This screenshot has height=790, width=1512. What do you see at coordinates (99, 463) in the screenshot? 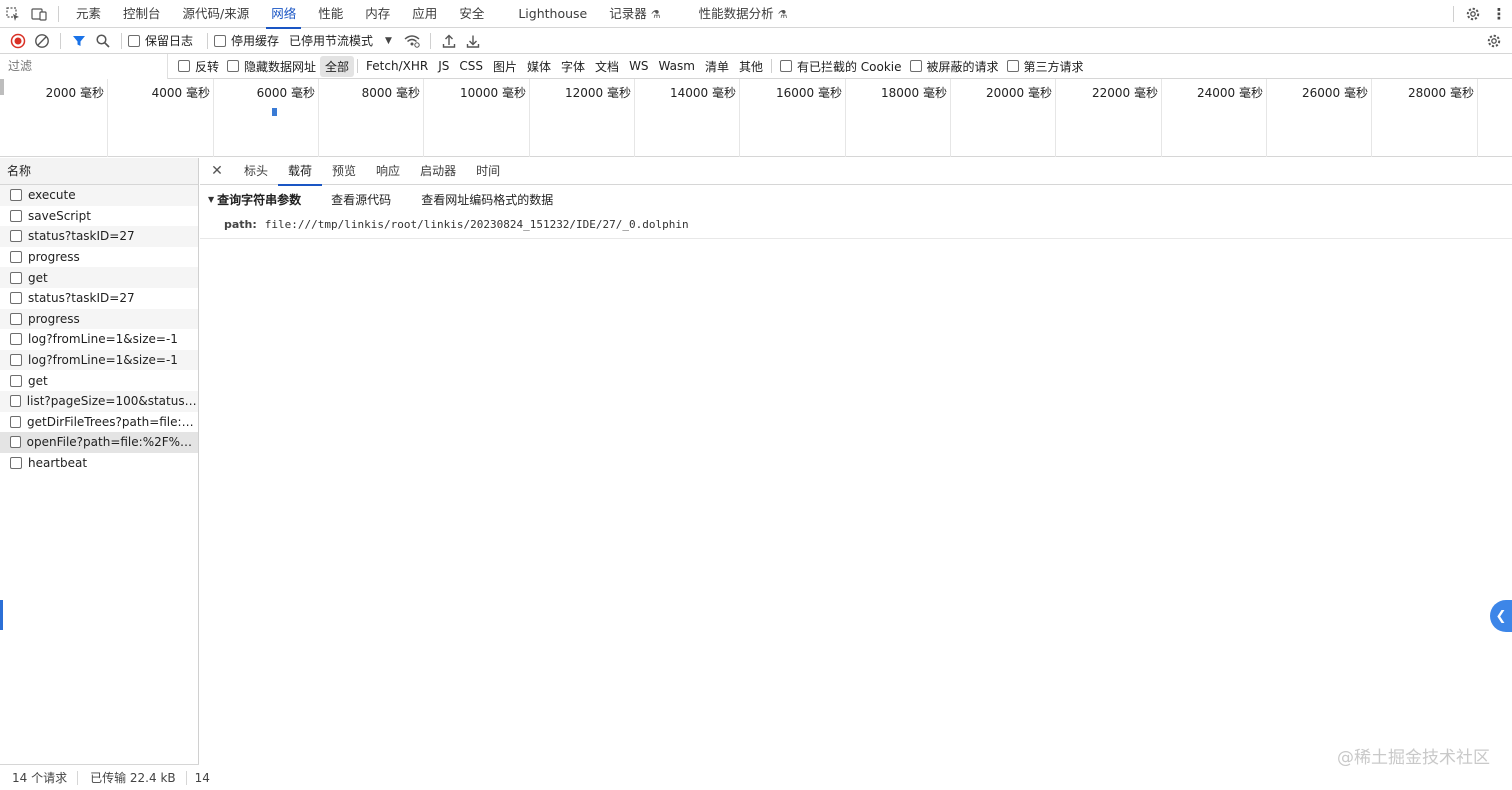
I see `request-row: heartbeat` at bounding box center [99, 463].